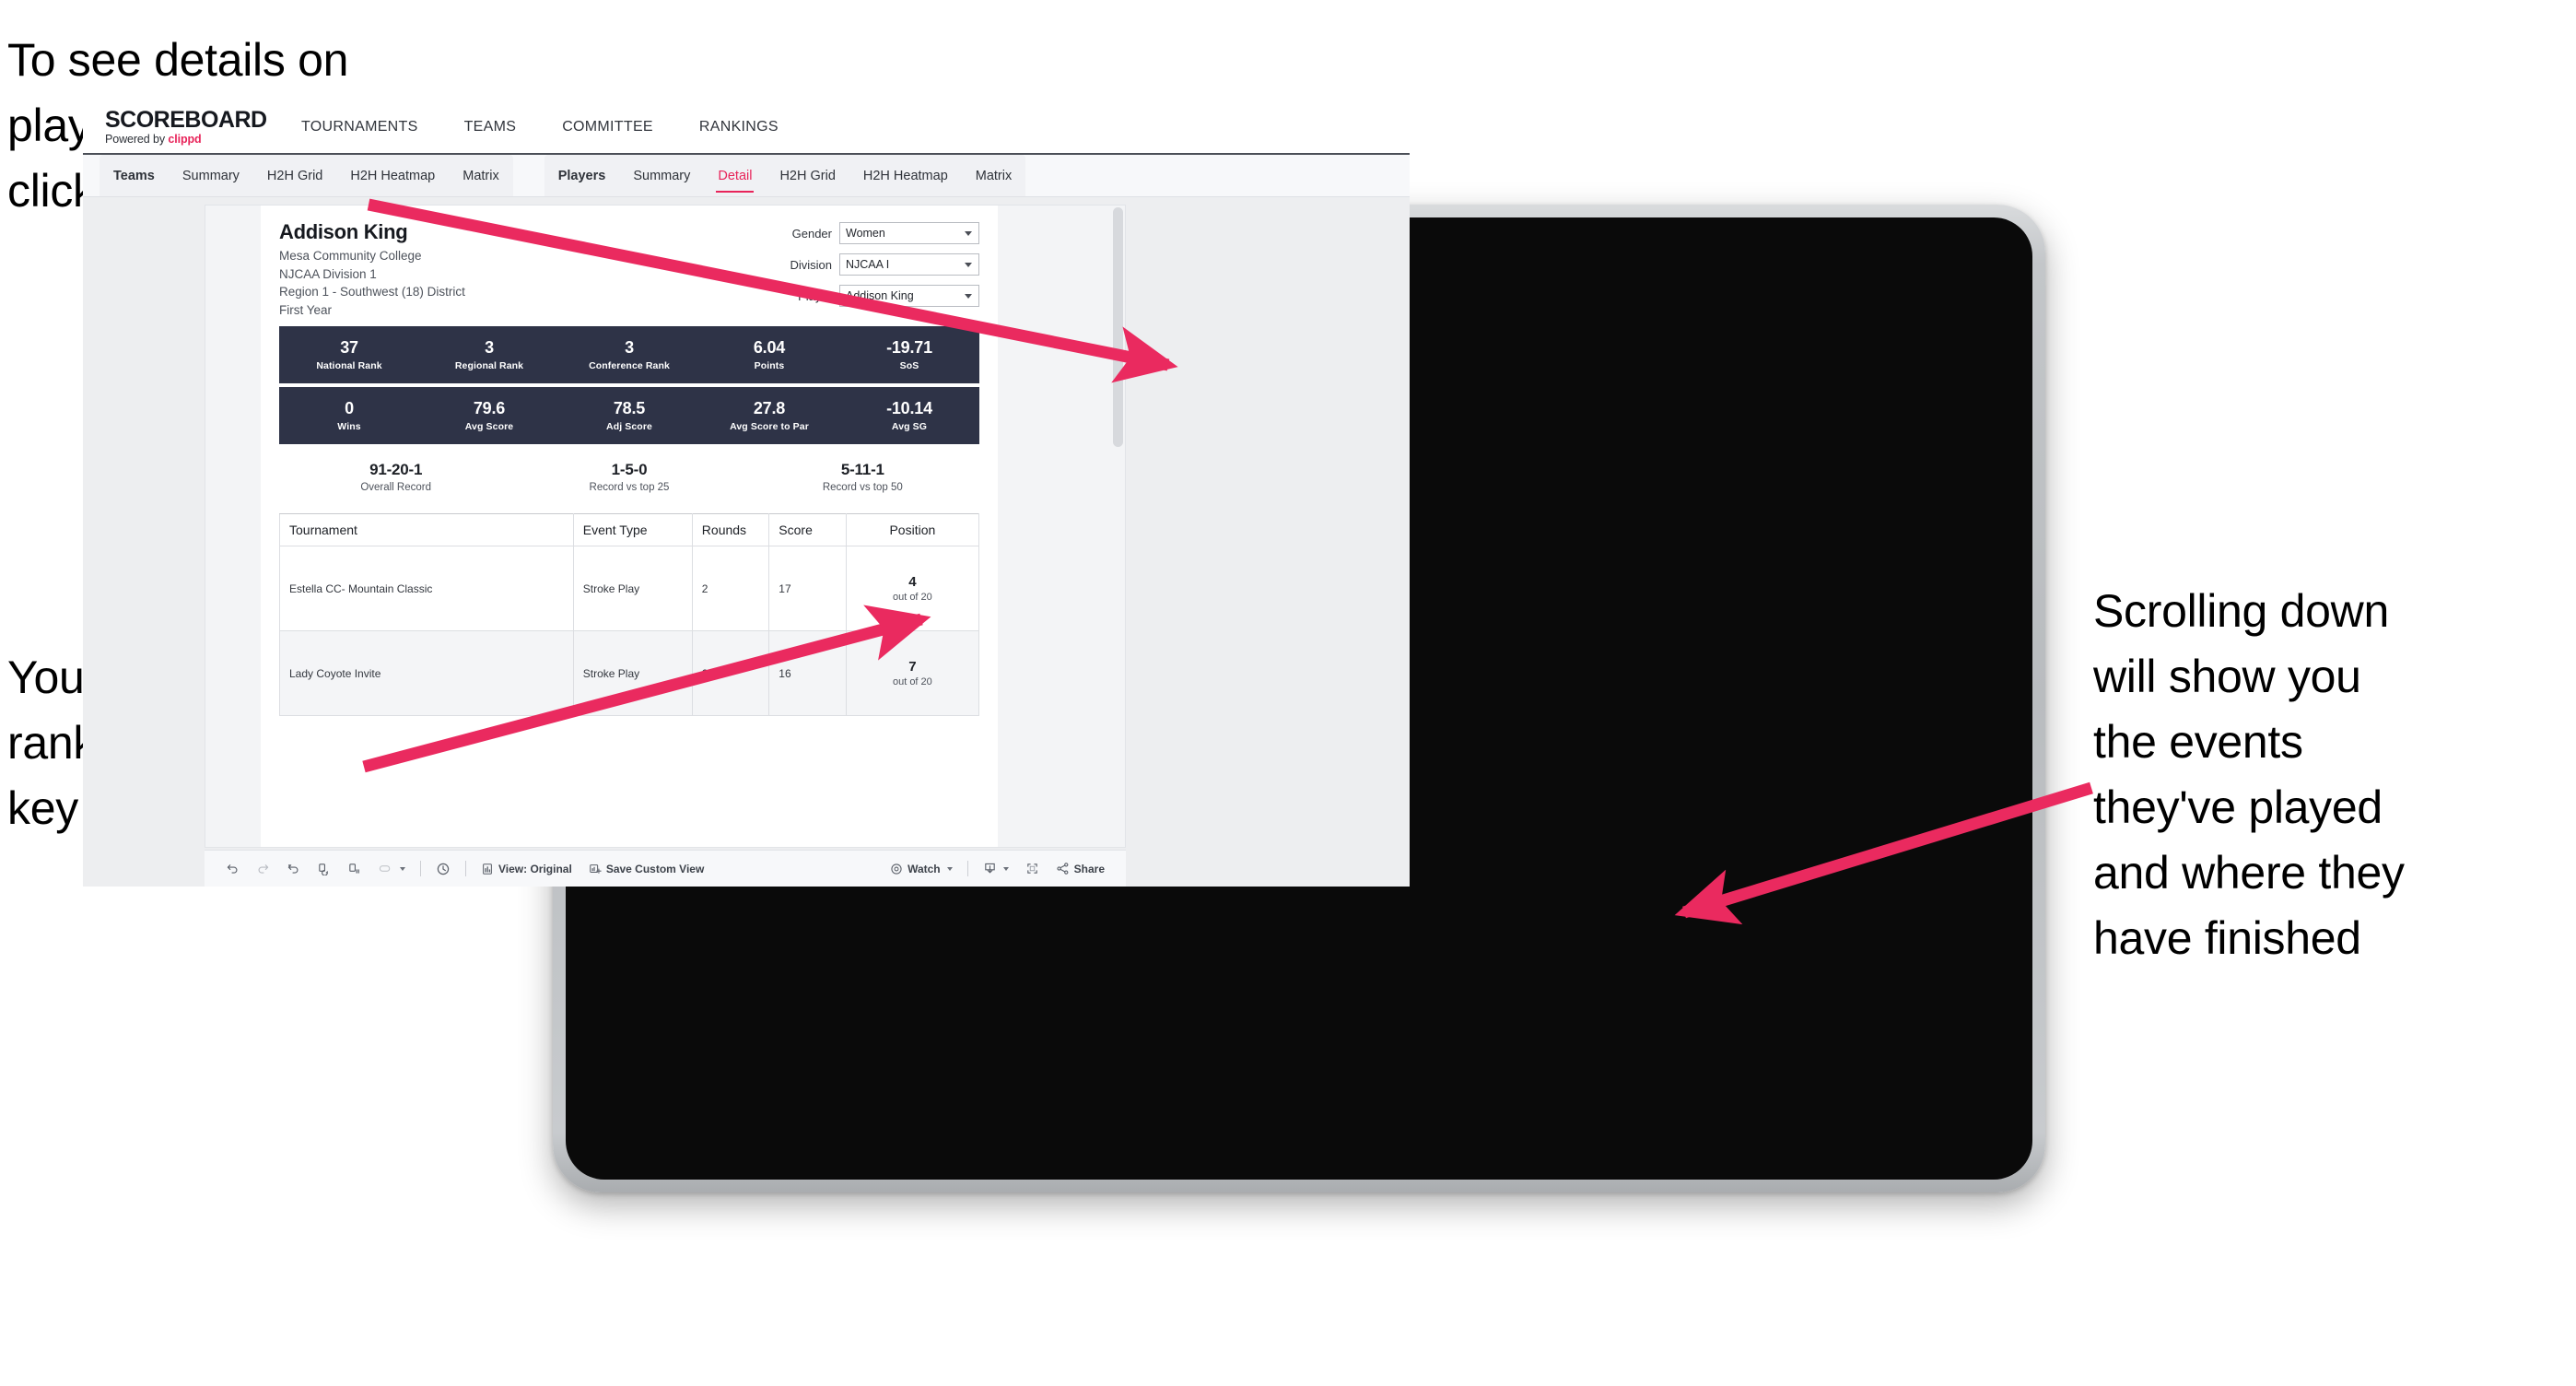  What do you see at coordinates (807, 175) in the screenshot?
I see `tab-players-h2h-grid: H2H Grid` at bounding box center [807, 175].